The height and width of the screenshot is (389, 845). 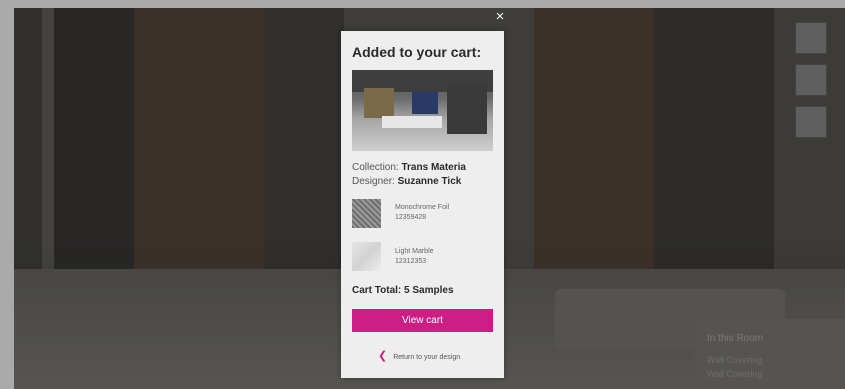 I want to click on cart-total: Cart Total: 5 Samples, so click(x=403, y=290).